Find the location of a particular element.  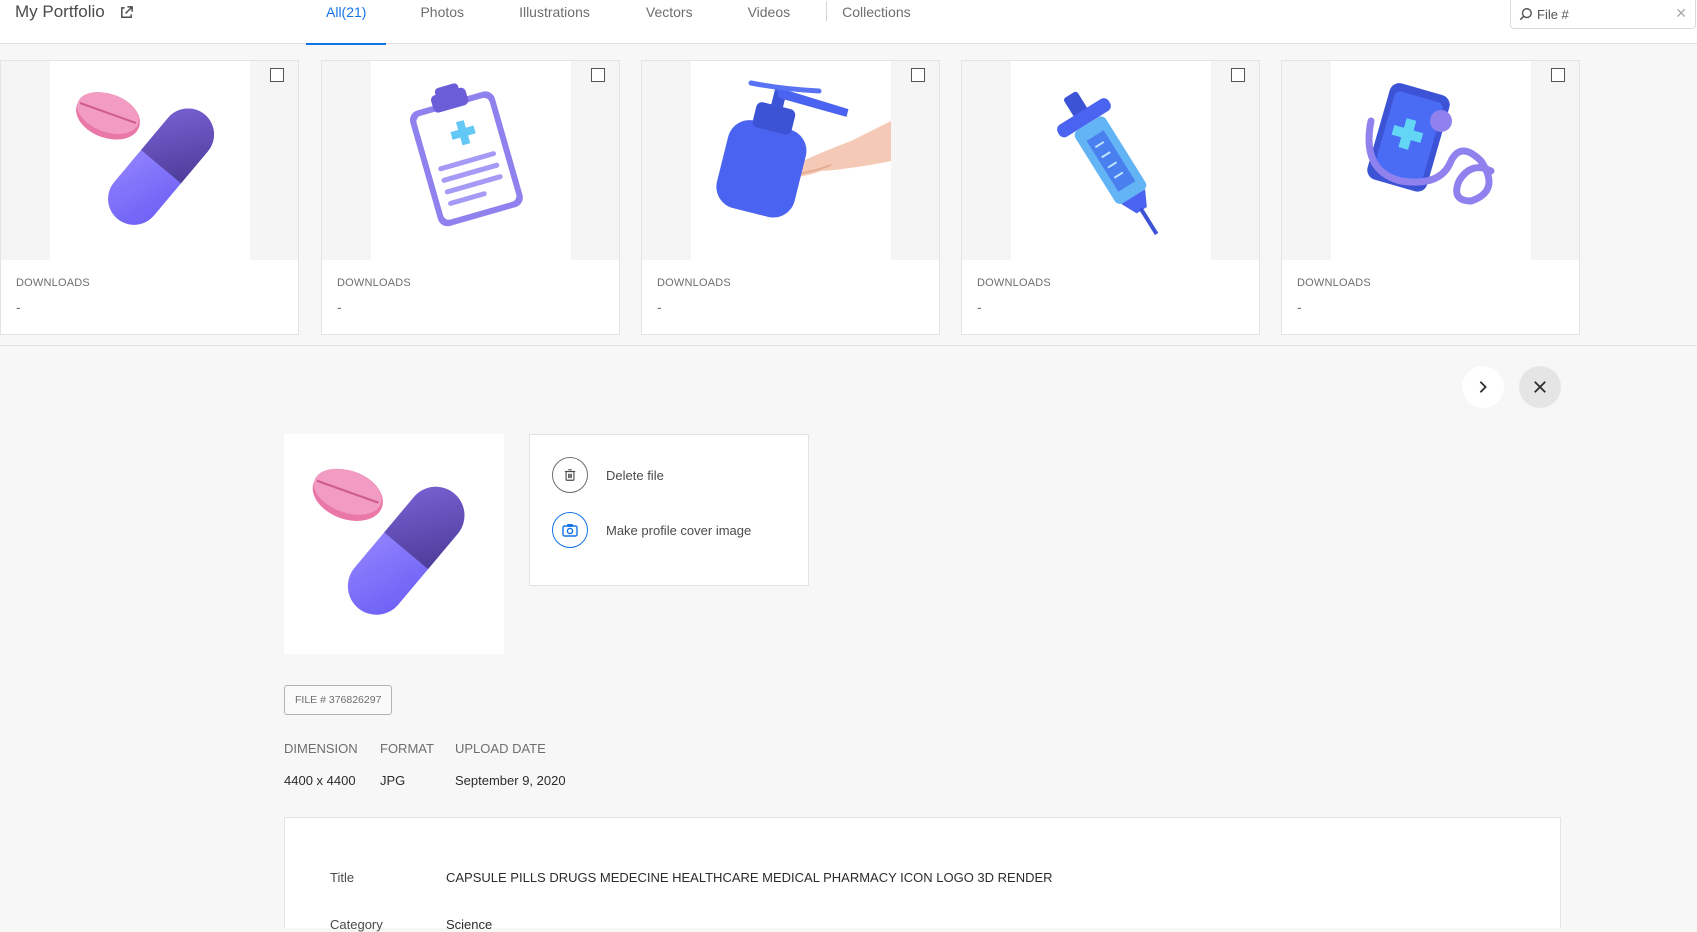

external-link-icon is located at coordinates (126, 12).